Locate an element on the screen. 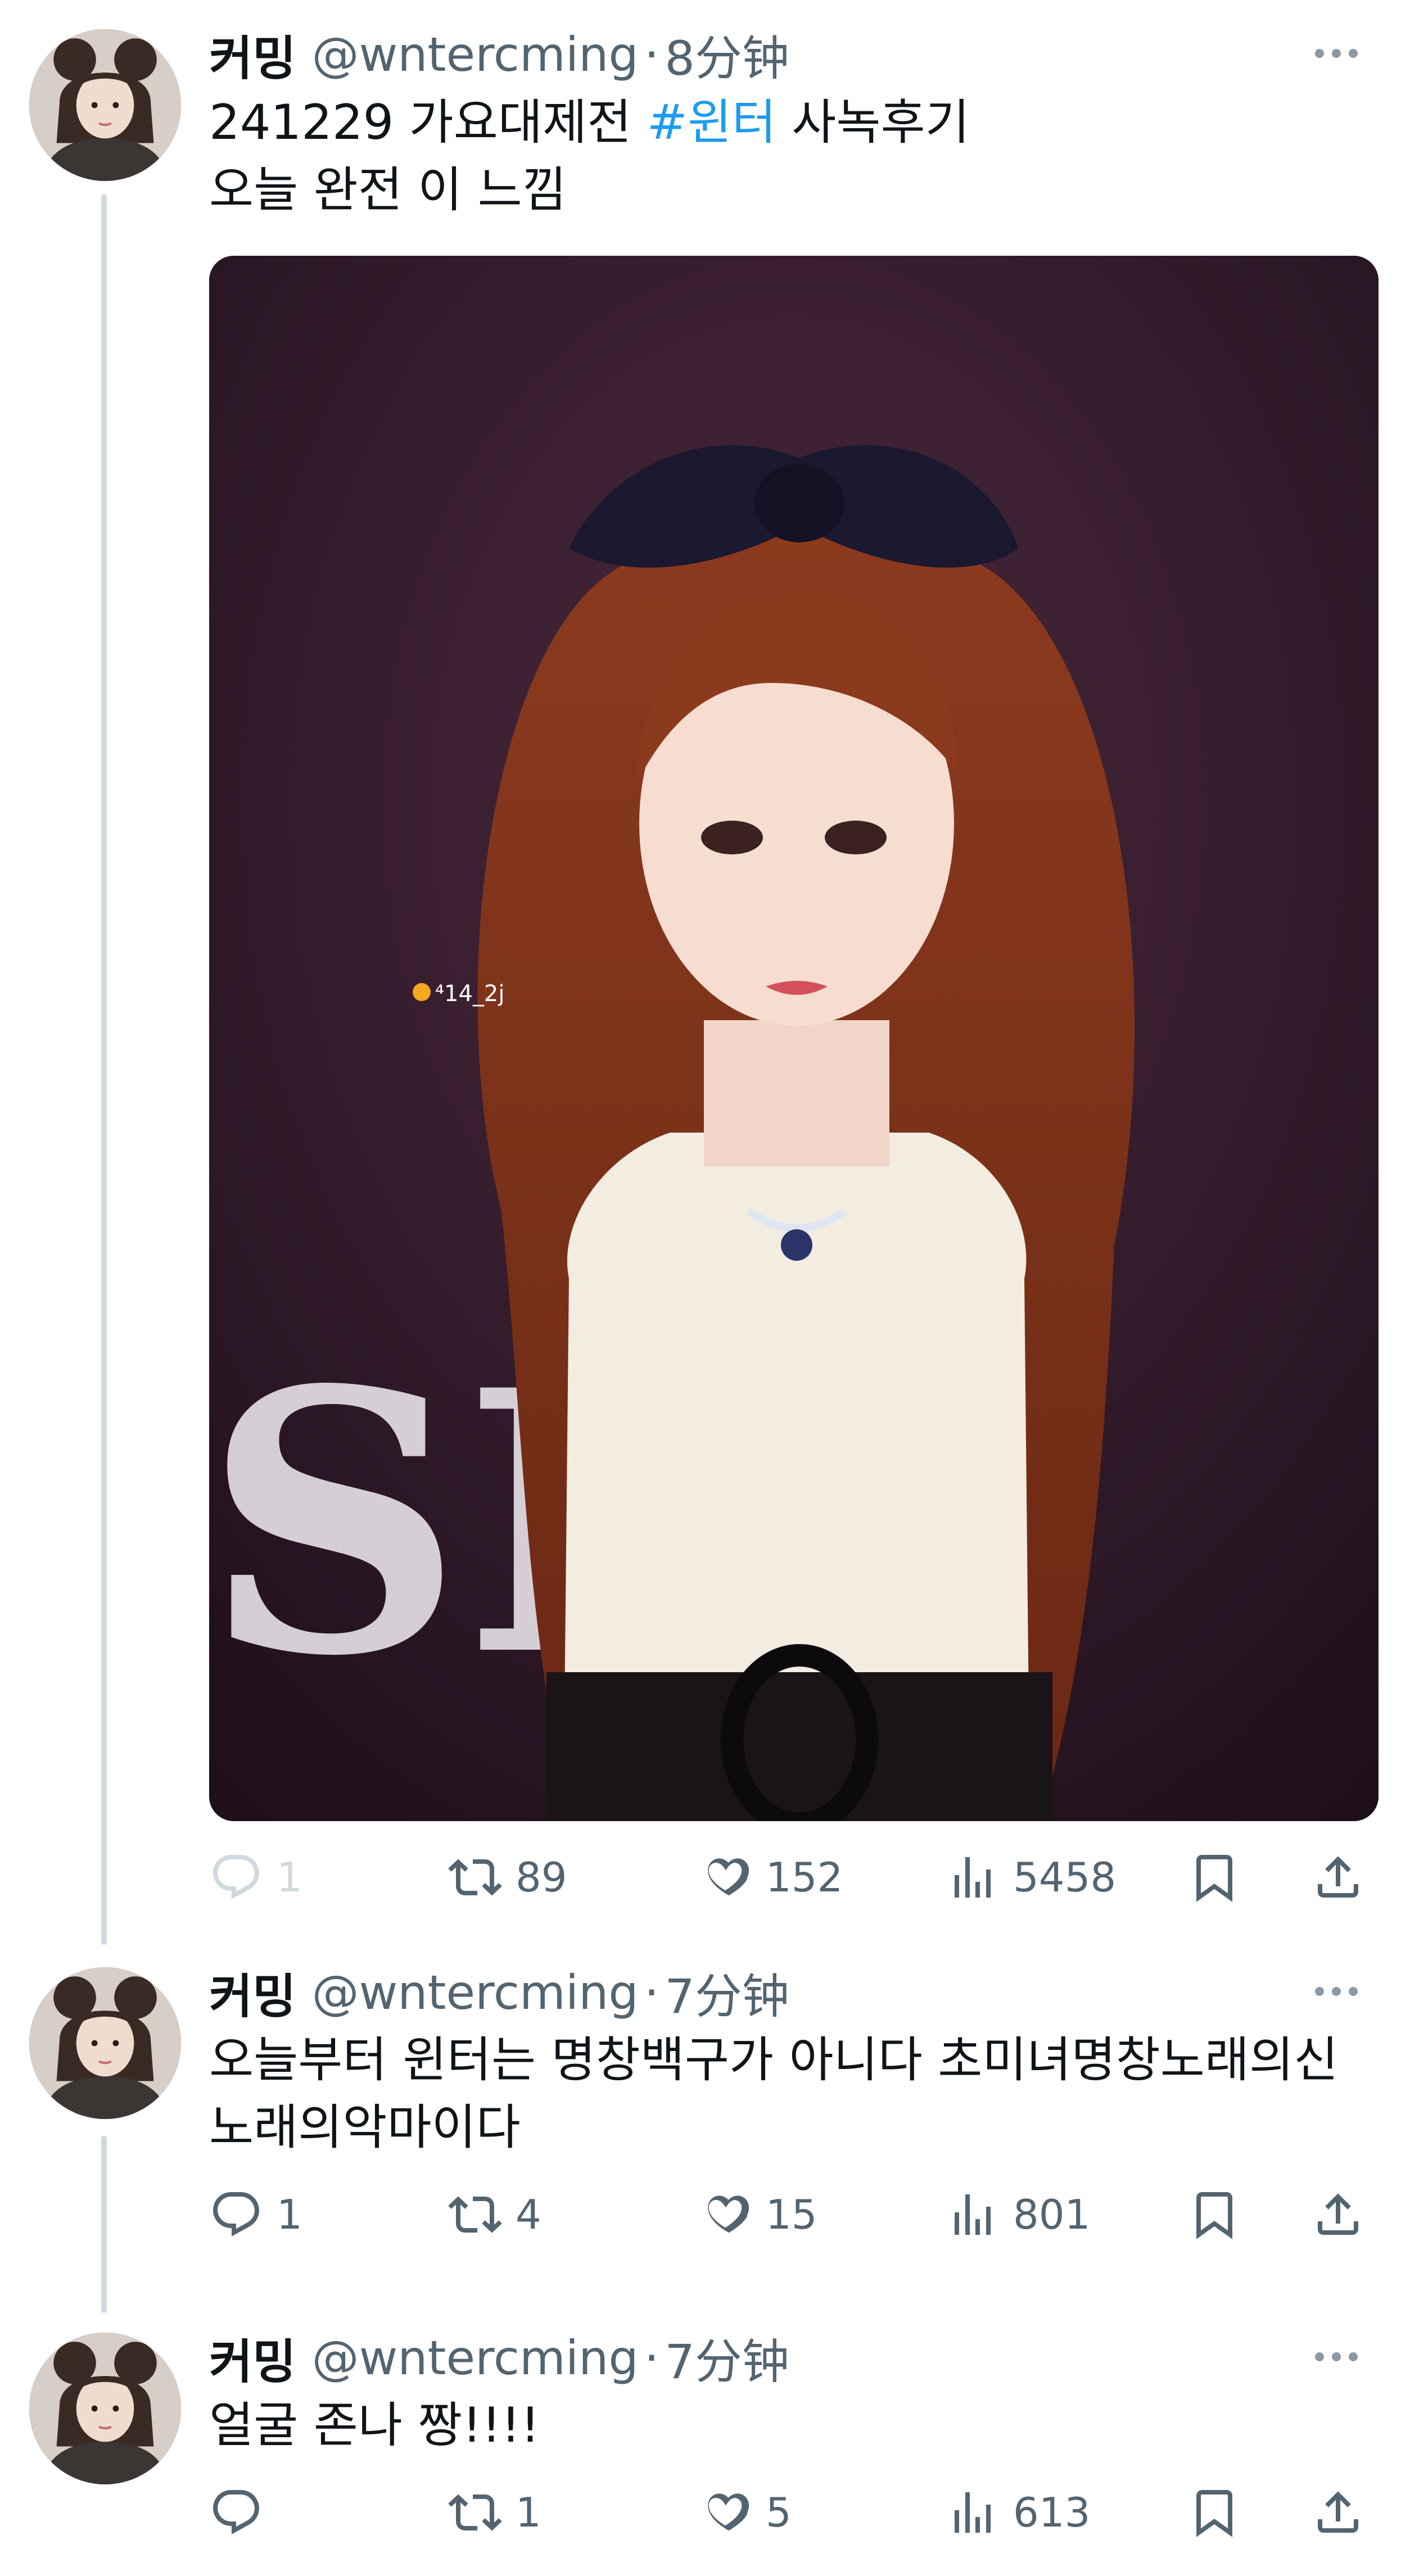 This screenshot has width=1410, height=2576. like-button: 5 is located at coordinates (745, 2513).